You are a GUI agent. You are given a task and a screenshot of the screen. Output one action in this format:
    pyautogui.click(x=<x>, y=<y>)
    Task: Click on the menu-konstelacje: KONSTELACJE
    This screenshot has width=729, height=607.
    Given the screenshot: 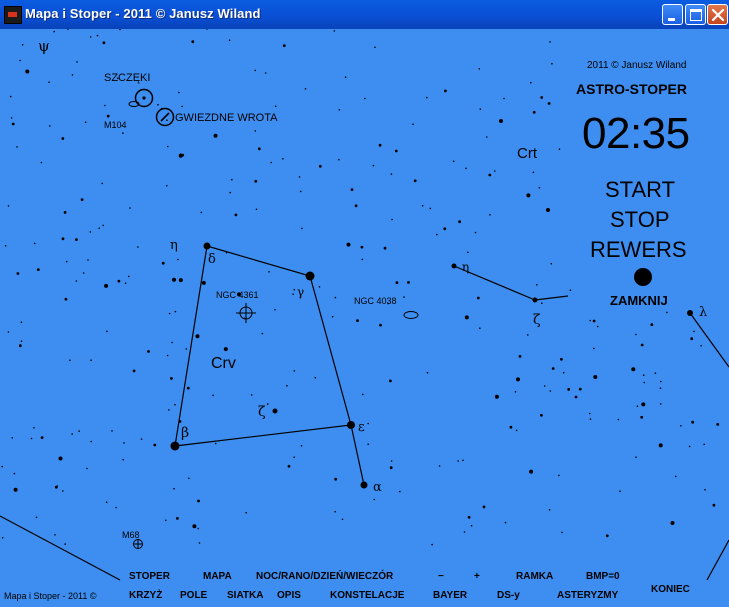 What is the action you would take?
    pyautogui.click(x=367, y=595)
    